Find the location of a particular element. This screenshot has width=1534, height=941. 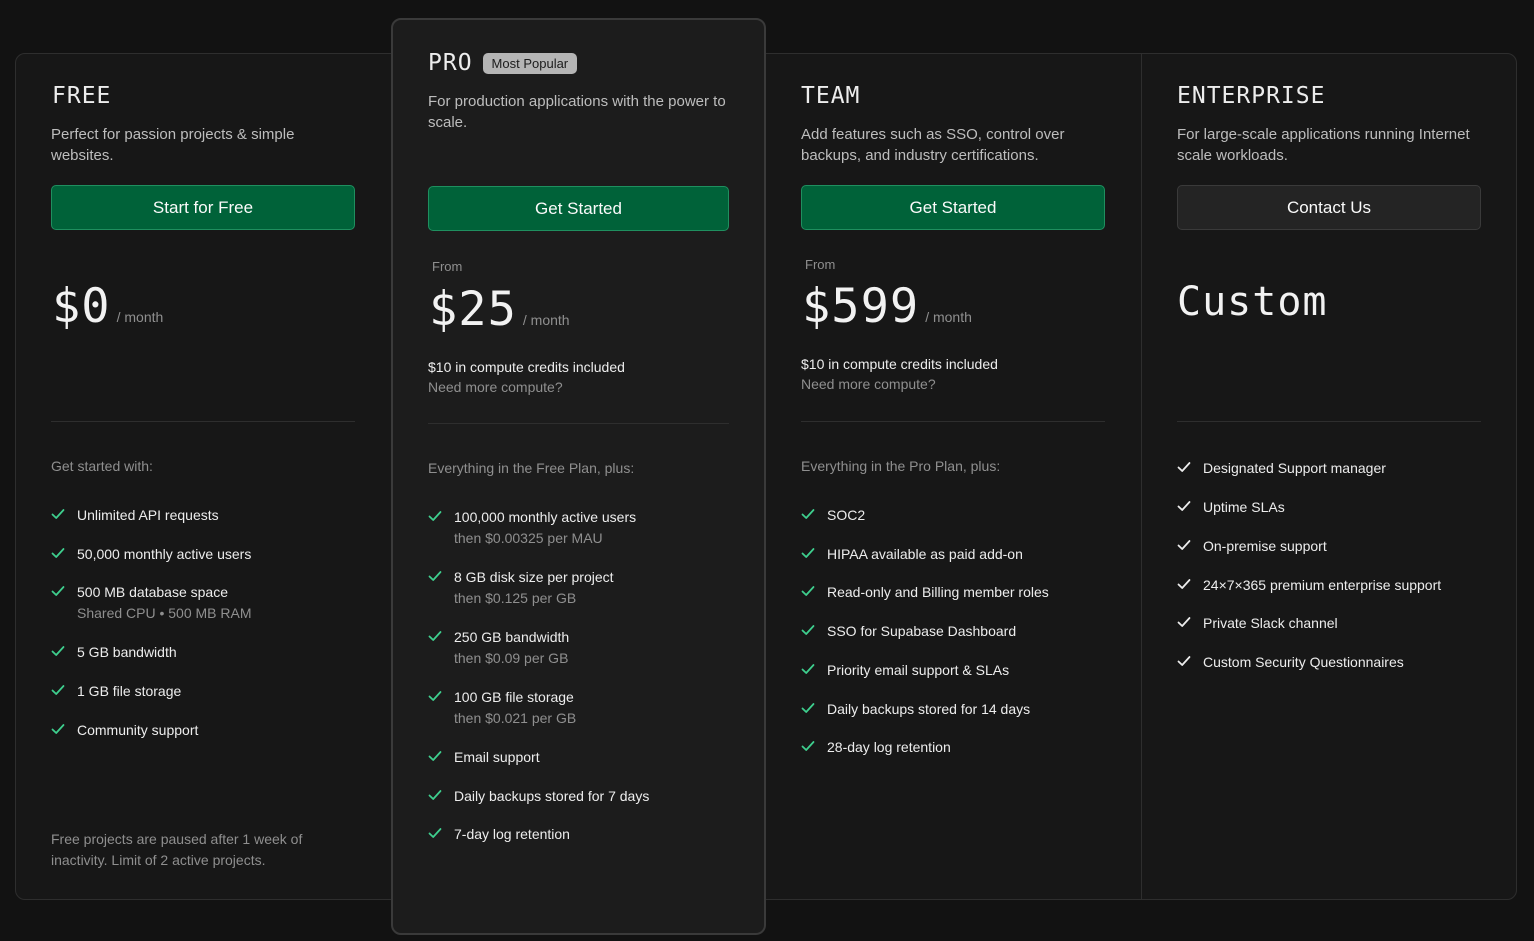

start-for-free-button: Start for Free is located at coordinates (203, 207).